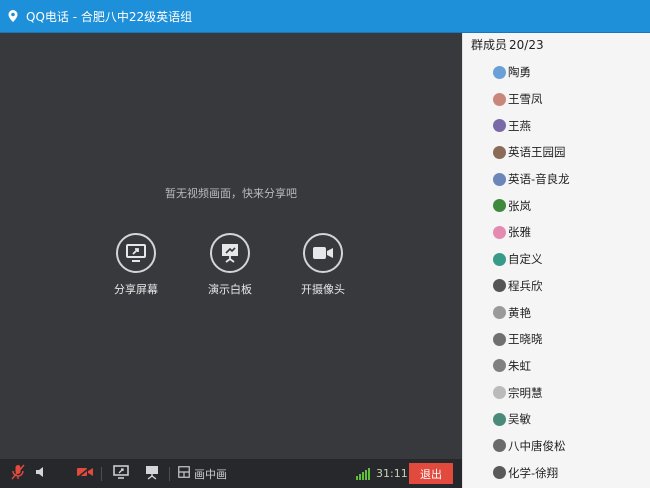  What do you see at coordinates (230, 289) in the screenshot?
I see `whiteboard-label: 演示白板` at bounding box center [230, 289].